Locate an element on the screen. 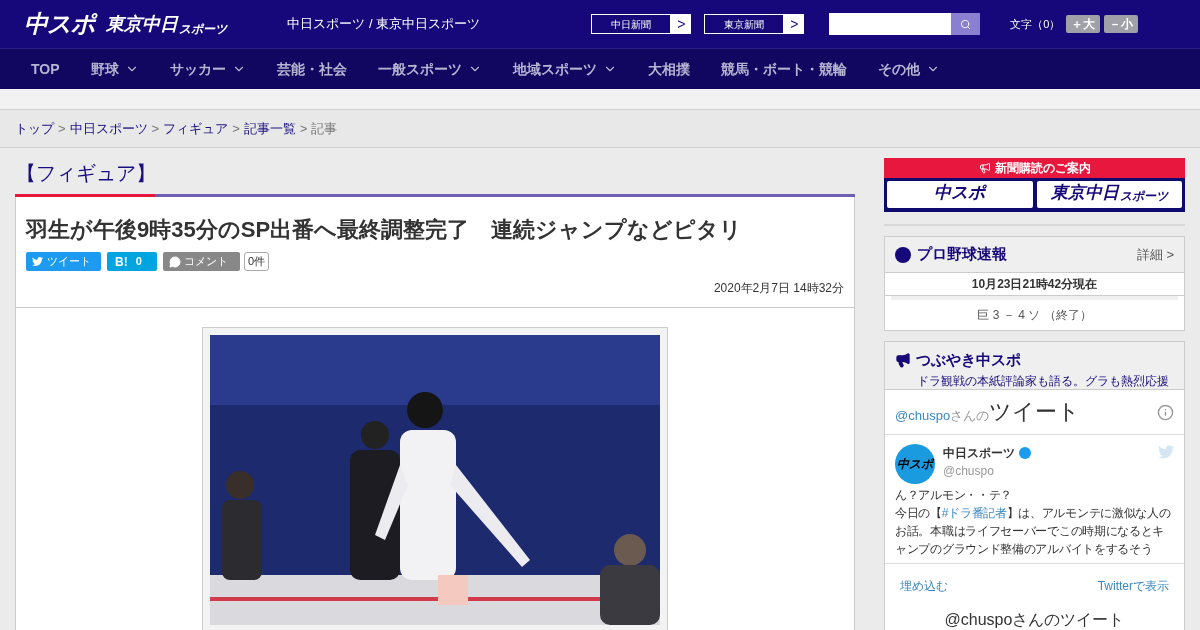 Image resolution: width=1200 pixels, height=630 pixels. timeline-heading: @chuspoさんのツイート is located at coordinates (988, 412).